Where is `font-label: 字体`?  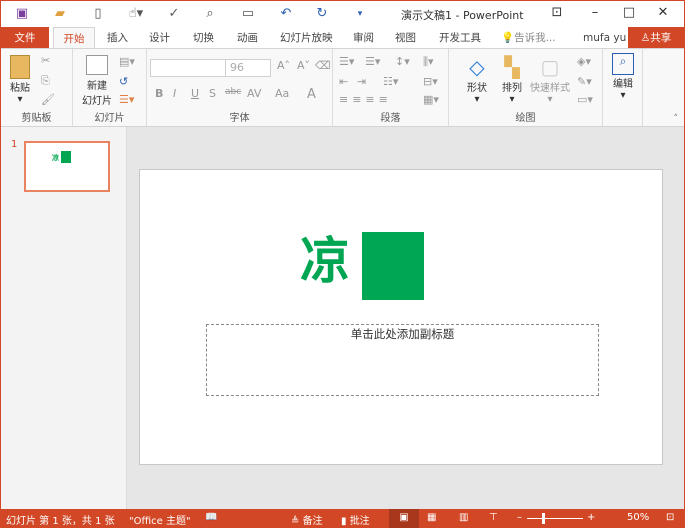
font-label: 字体 is located at coordinates (239, 118).